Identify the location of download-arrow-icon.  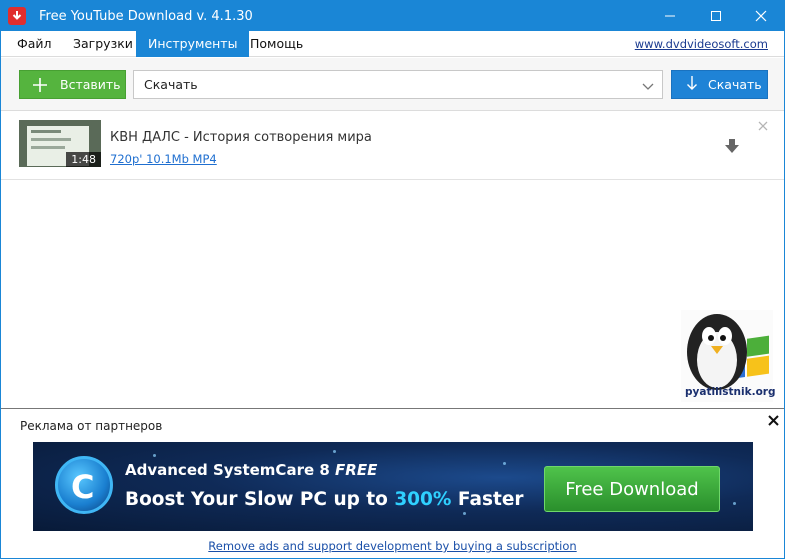
(732, 146).